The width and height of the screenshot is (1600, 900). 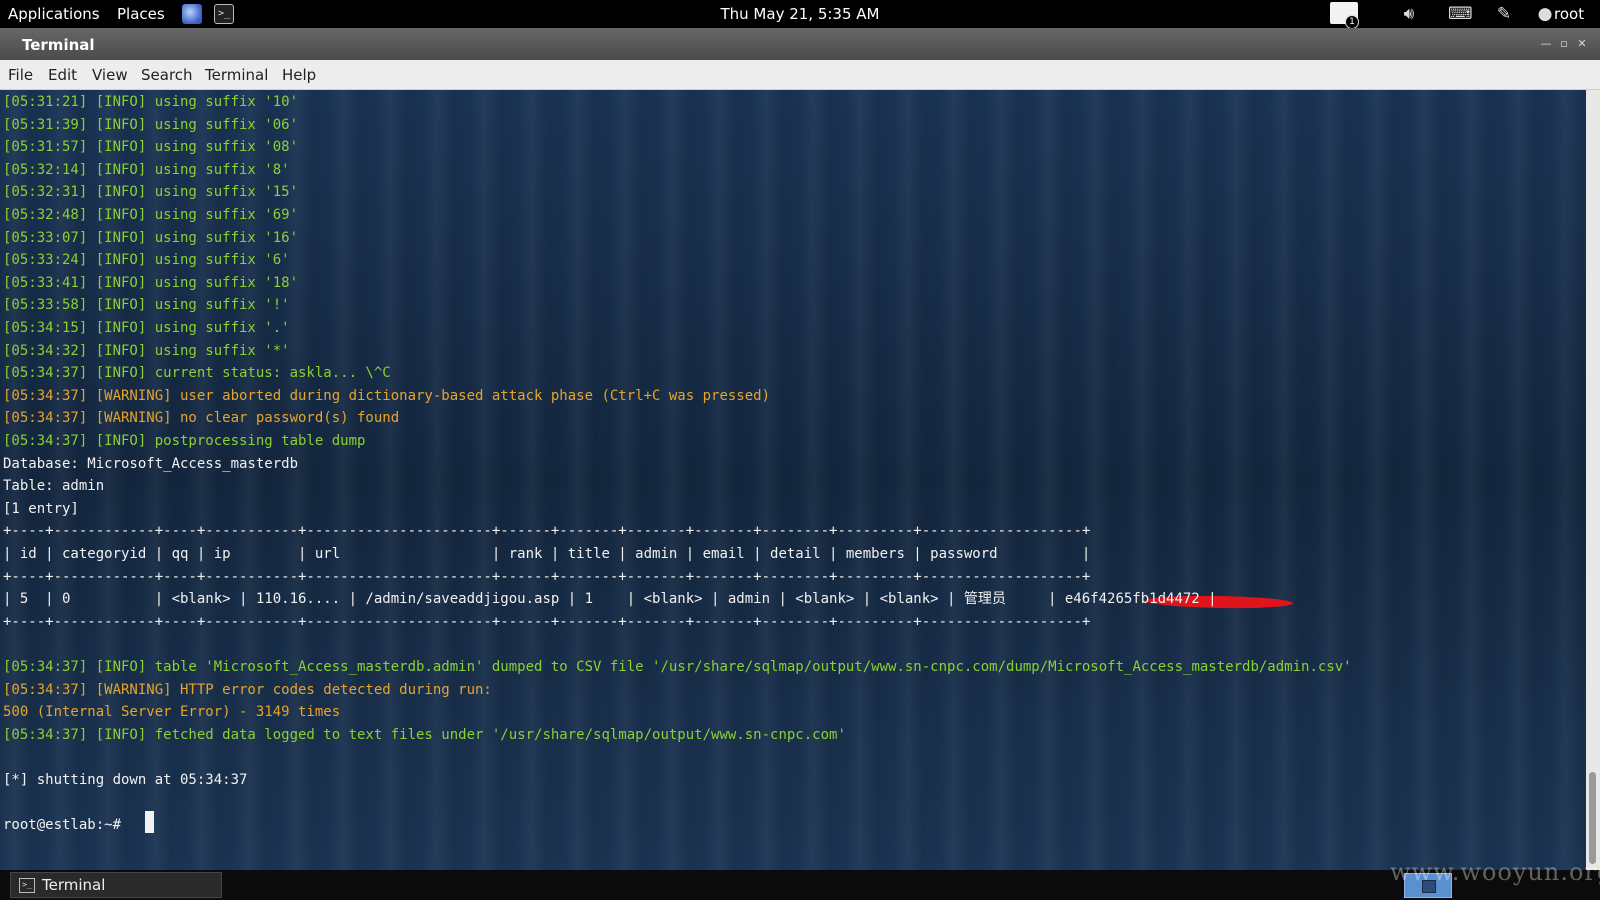 What do you see at coordinates (146, 169) in the screenshot?
I see `terminal-line: [05:32:14] [INFO] using suffix '8'` at bounding box center [146, 169].